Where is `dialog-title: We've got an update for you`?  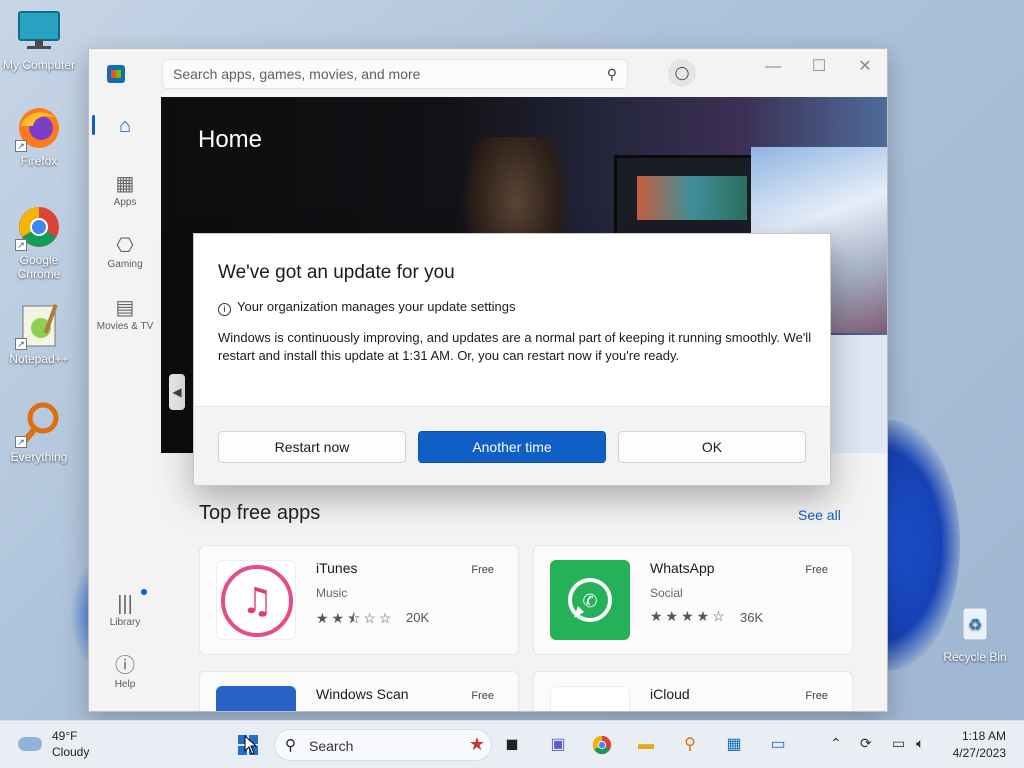 dialog-title: We've got an update for you is located at coordinates (336, 272).